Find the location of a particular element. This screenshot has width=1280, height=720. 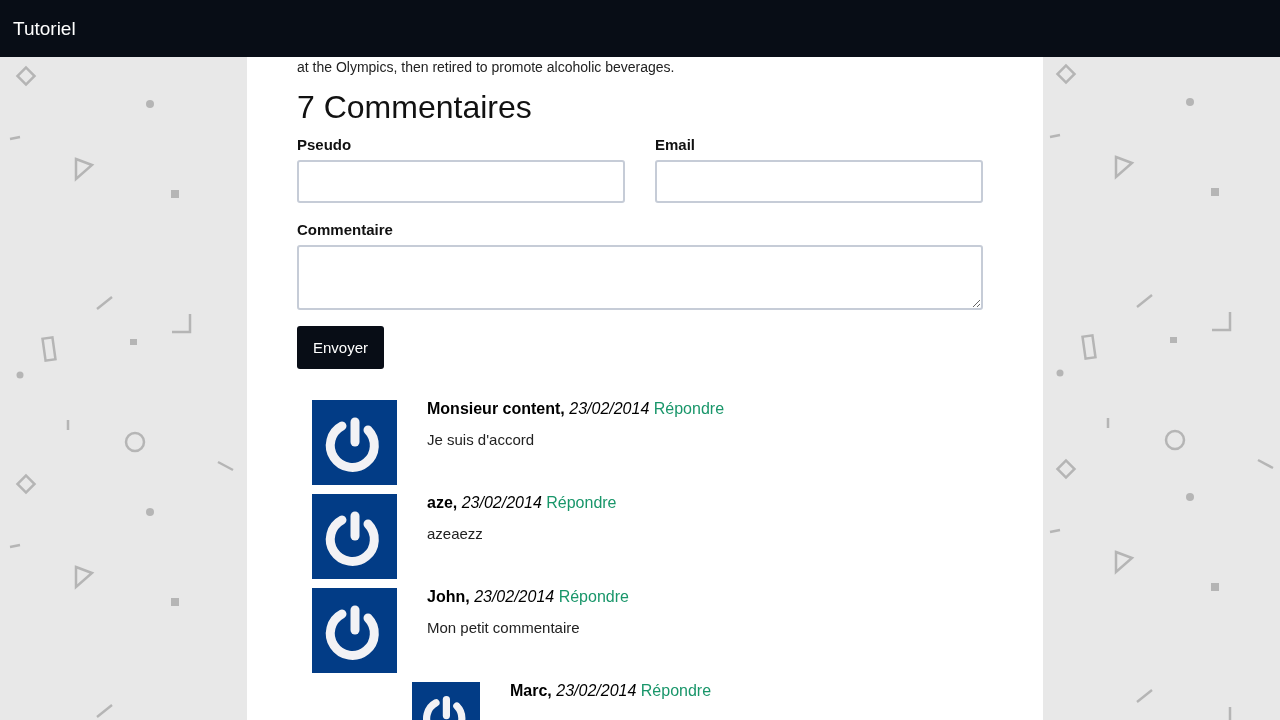

comment-meta: John, 23/02/2014 Répondre is located at coordinates (528, 597).